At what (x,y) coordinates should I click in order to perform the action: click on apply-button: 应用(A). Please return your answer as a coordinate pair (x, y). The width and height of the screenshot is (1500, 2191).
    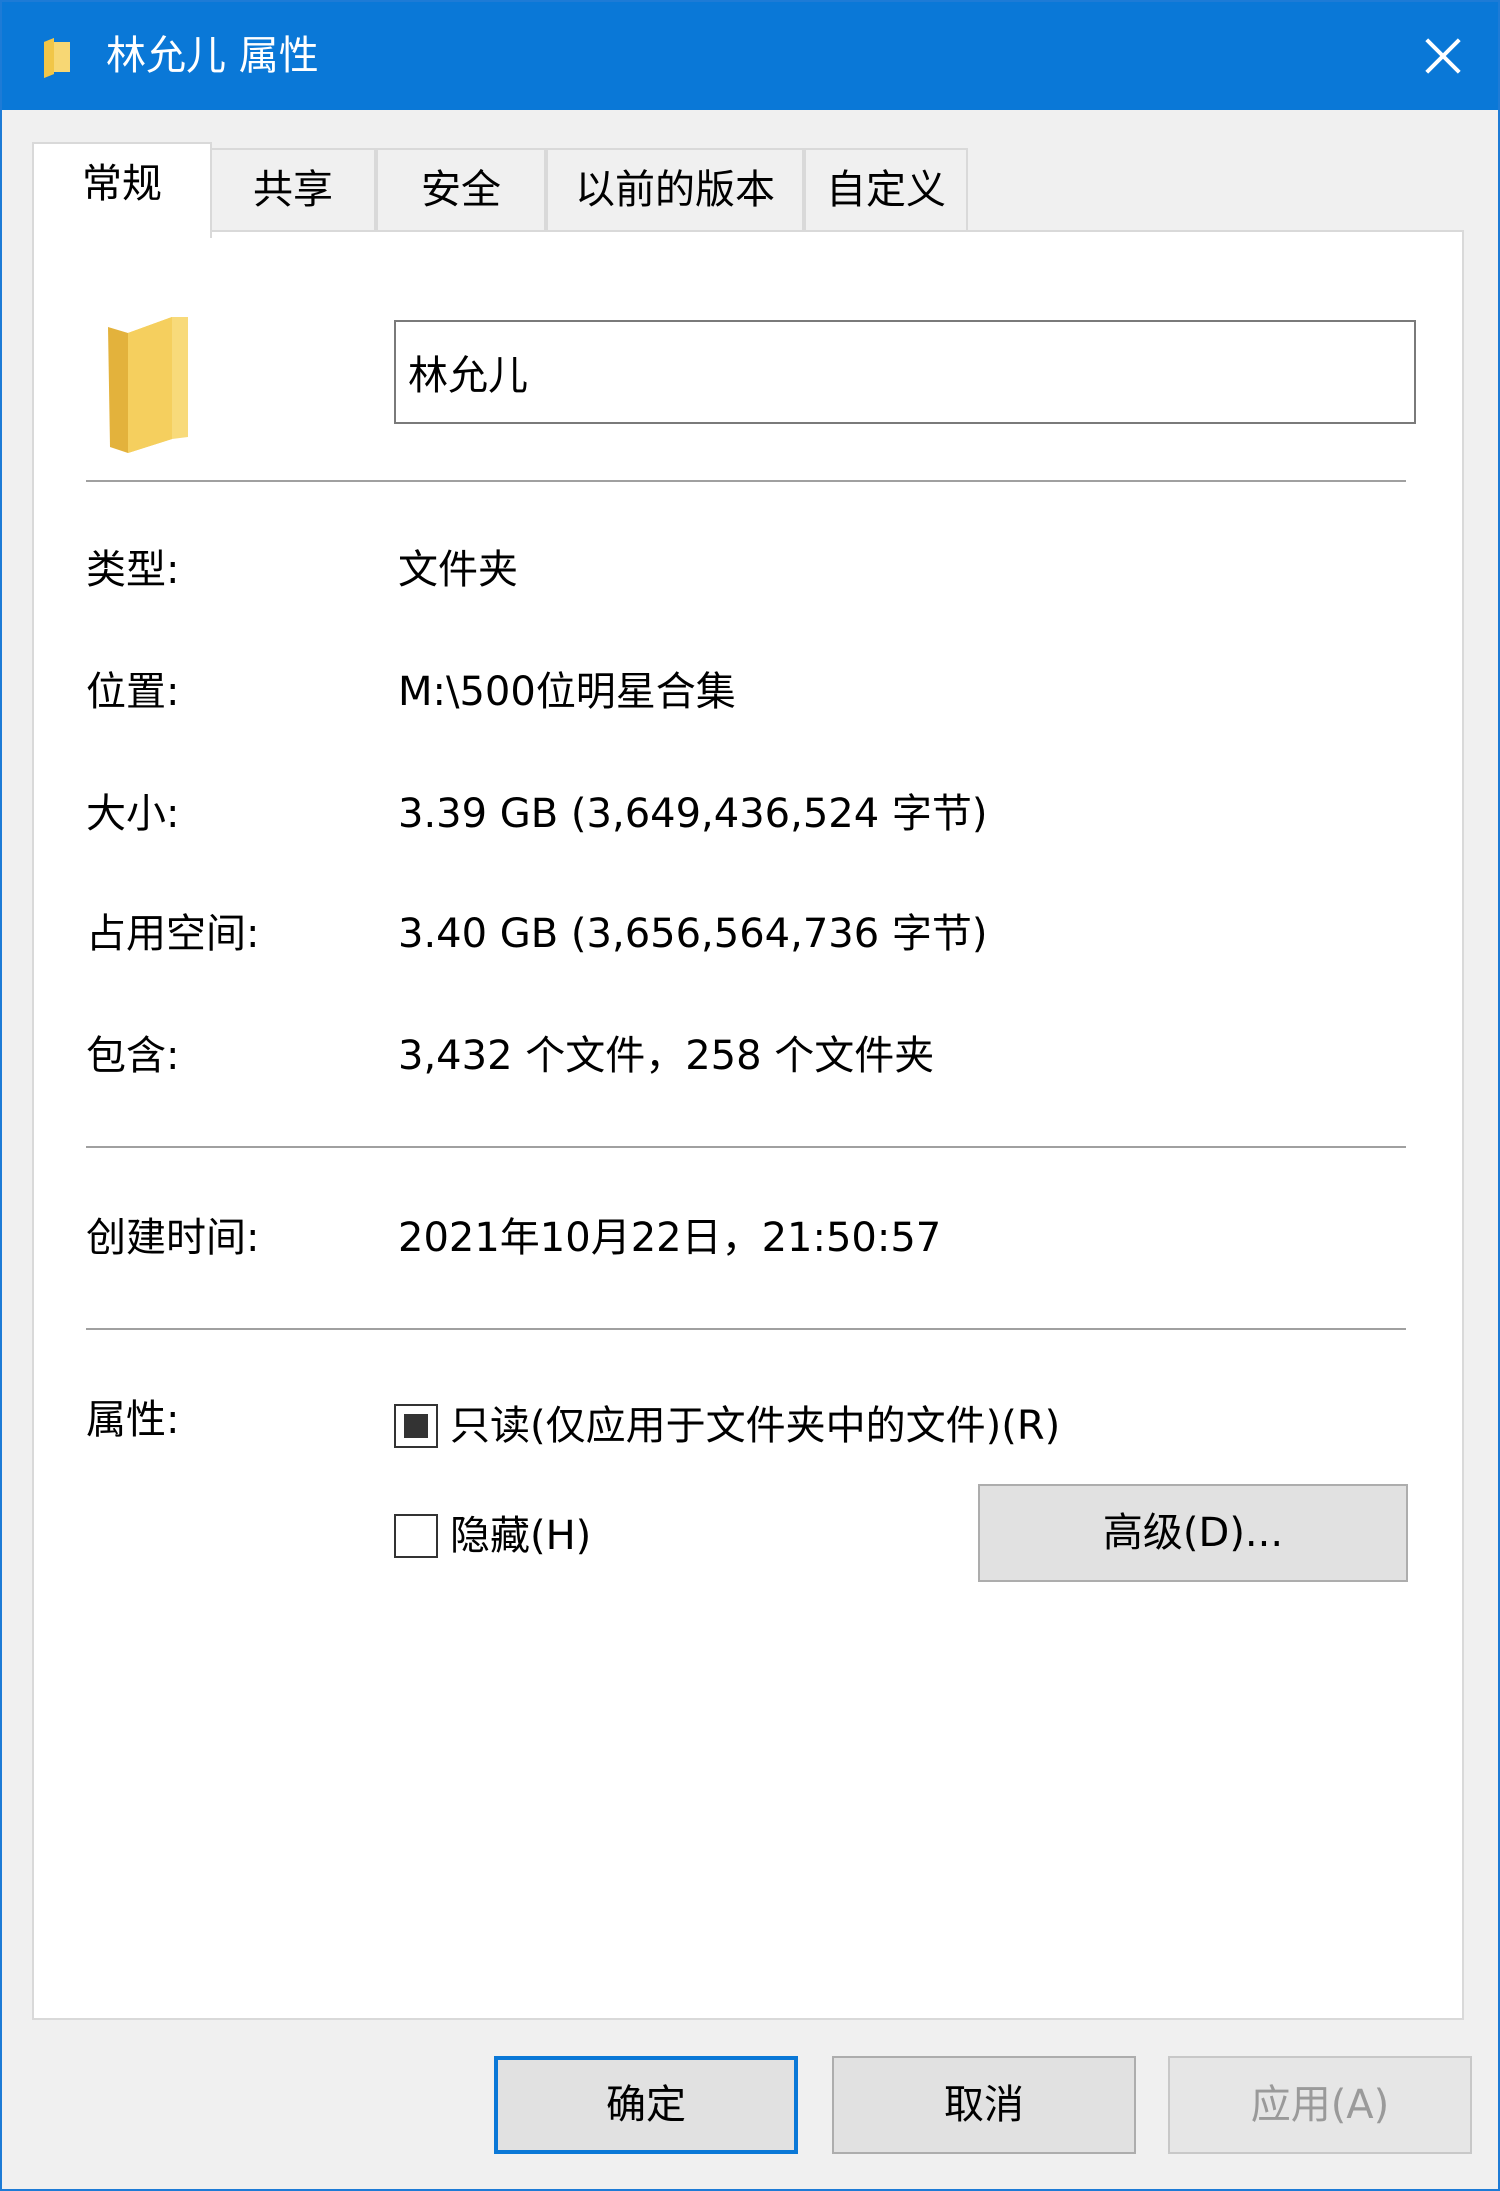
    Looking at the image, I should click on (1320, 2105).